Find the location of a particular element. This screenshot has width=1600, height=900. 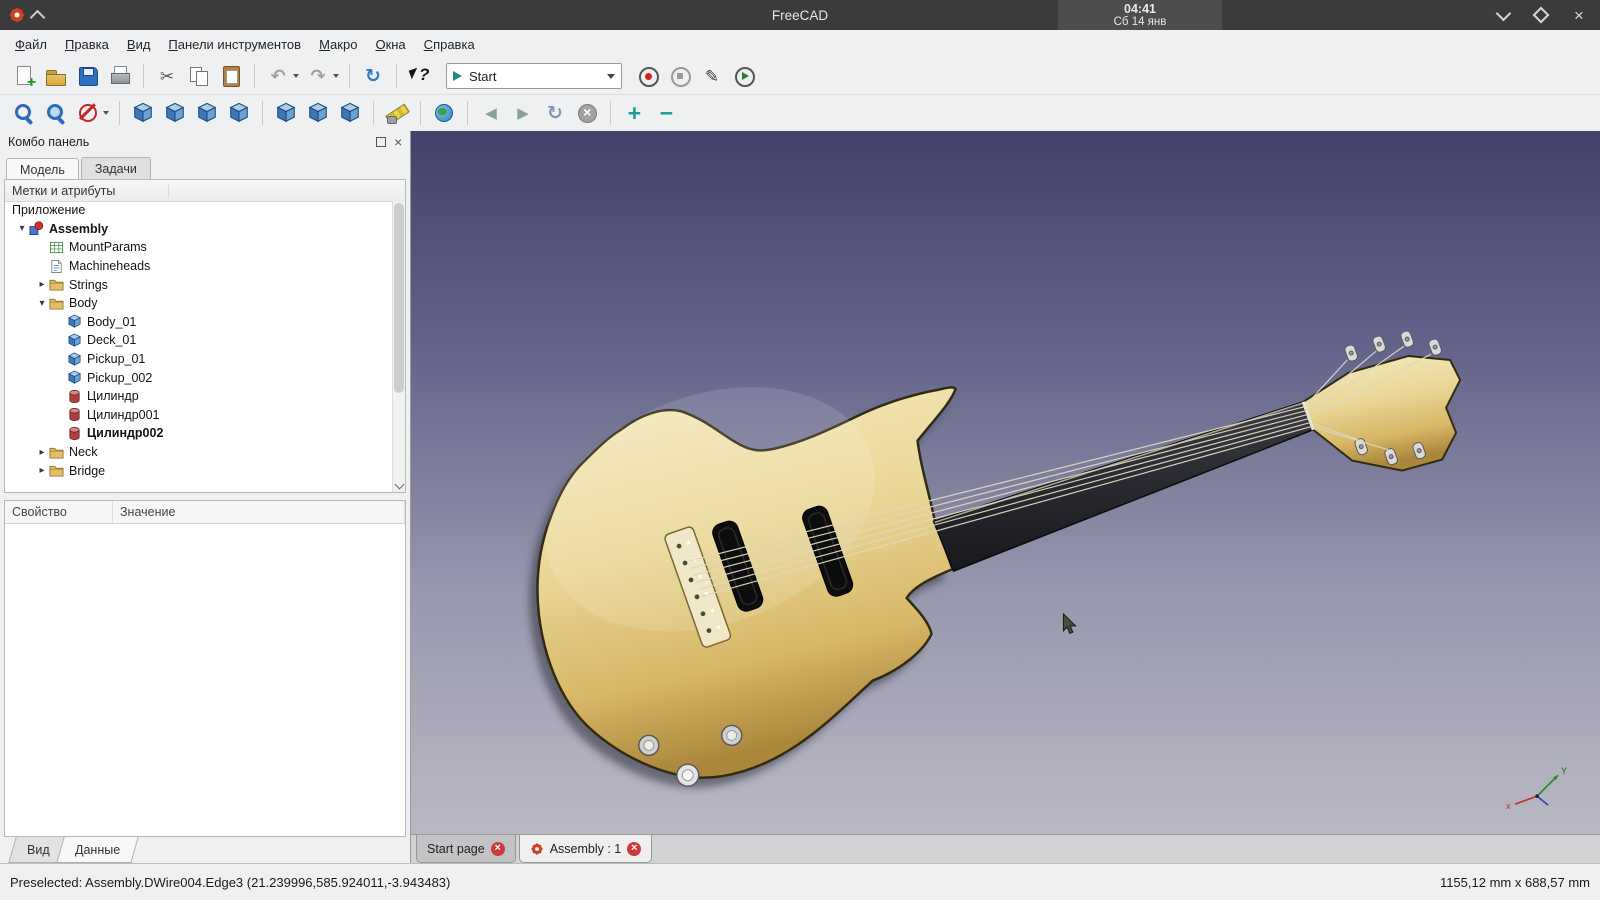

axonometric-view-button is located at coordinates (143, 113).